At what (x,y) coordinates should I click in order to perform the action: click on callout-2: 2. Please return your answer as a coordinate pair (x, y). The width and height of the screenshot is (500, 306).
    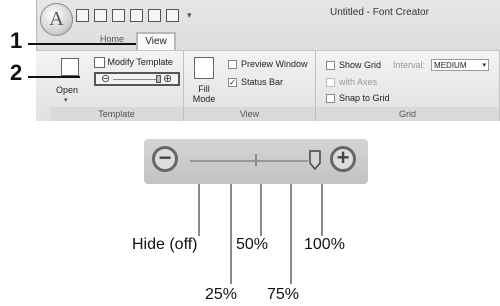
    Looking at the image, I should click on (16, 72).